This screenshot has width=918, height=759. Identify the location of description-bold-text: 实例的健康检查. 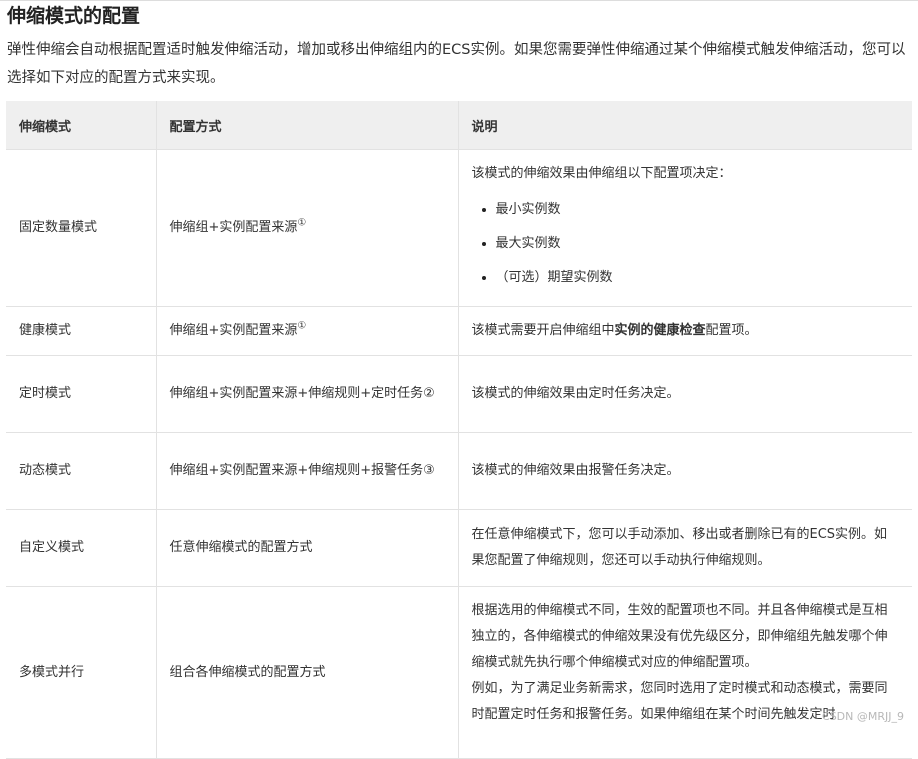
(660, 330).